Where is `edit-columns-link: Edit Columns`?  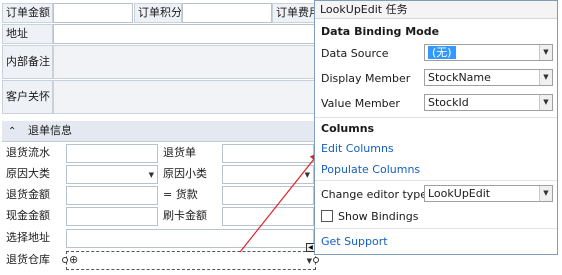
edit-columns-link: Edit Columns is located at coordinates (357, 148).